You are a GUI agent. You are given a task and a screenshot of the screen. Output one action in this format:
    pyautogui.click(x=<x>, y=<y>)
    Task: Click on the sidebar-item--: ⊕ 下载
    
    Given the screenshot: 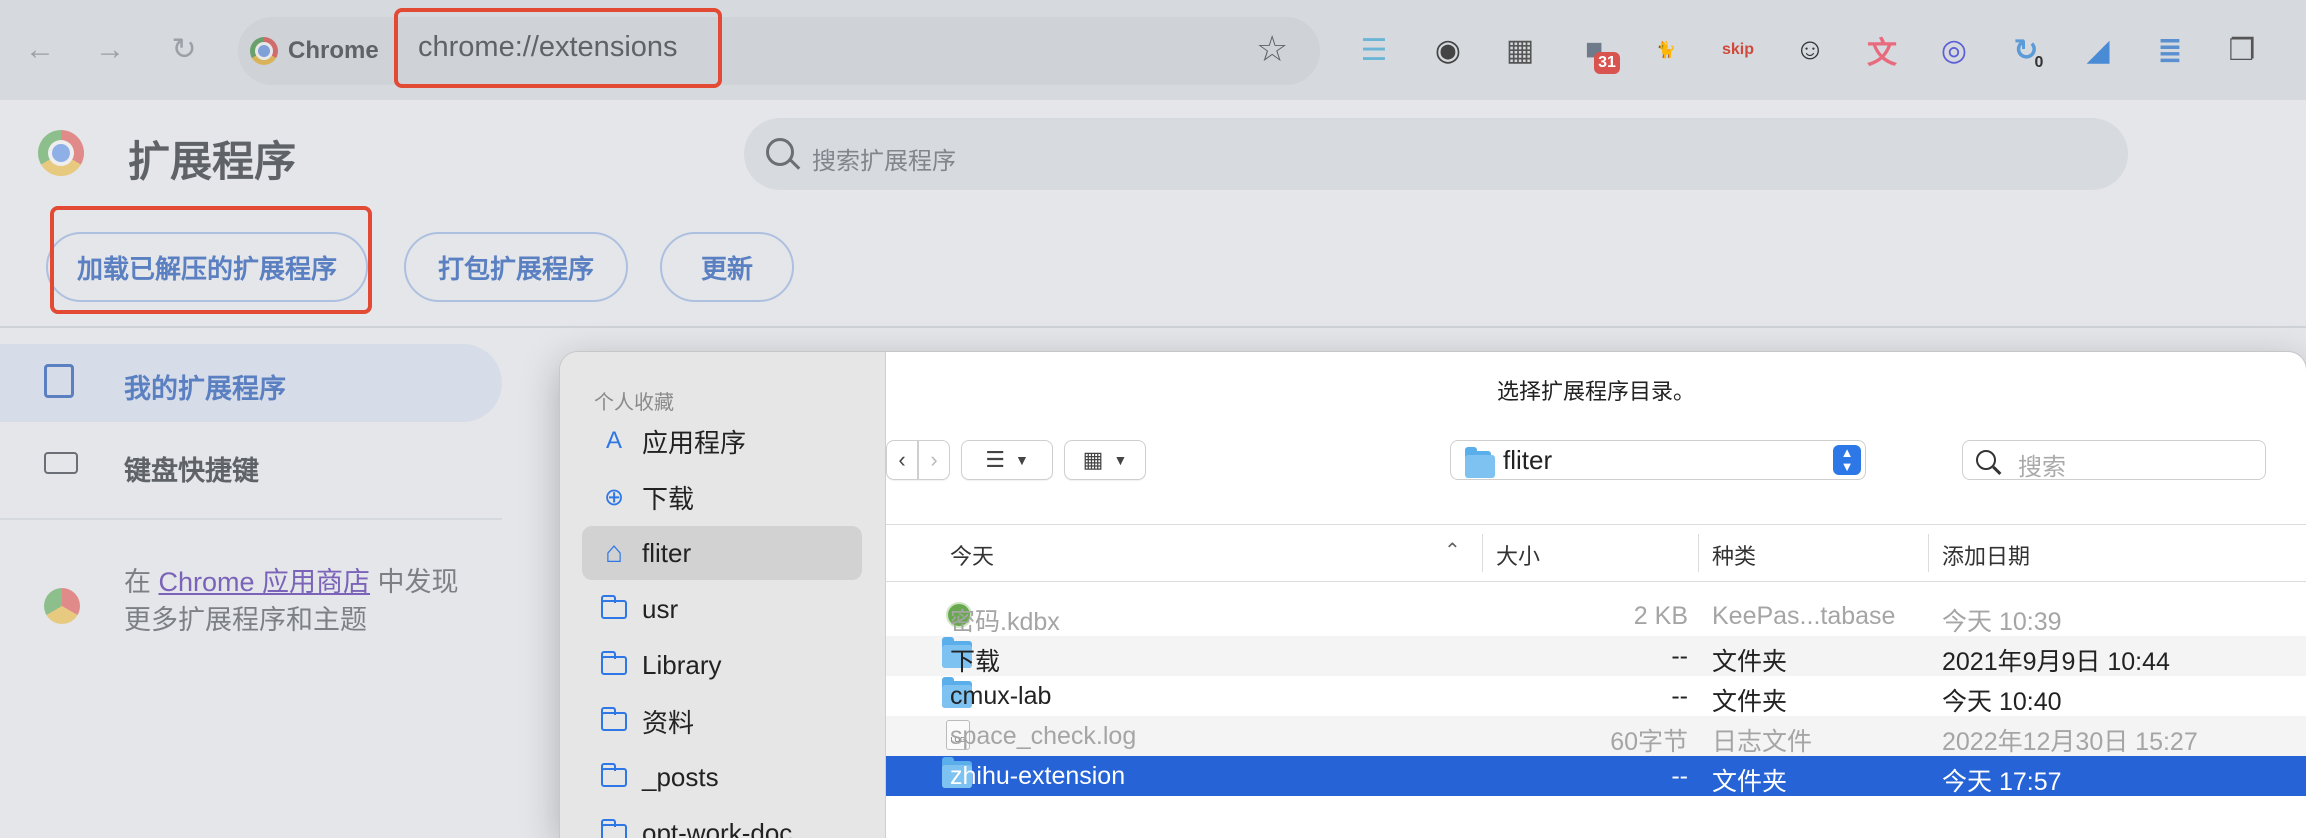 What is the action you would take?
    pyautogui.click(x=722, y=497)
    